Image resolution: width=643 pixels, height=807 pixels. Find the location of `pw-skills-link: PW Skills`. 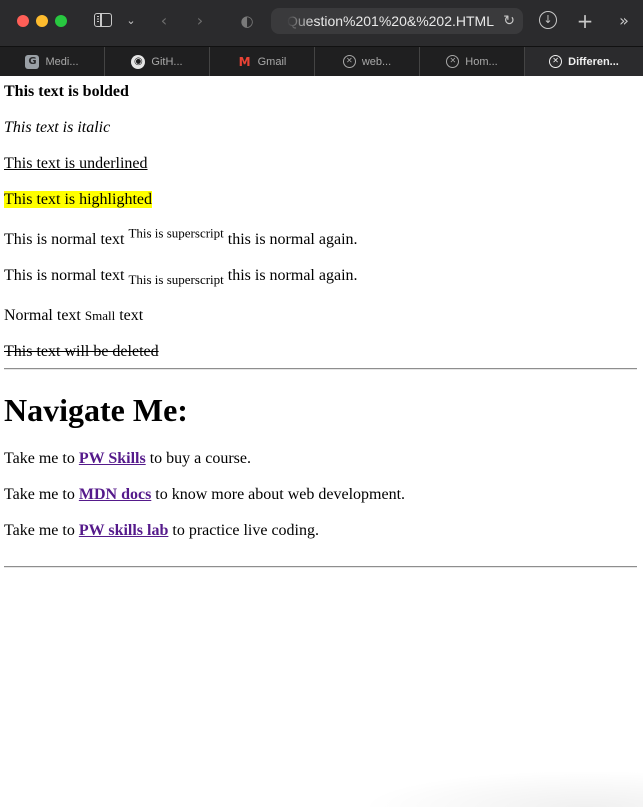

pw-skills-link: PW Skills is located at coordinates (112, 458).